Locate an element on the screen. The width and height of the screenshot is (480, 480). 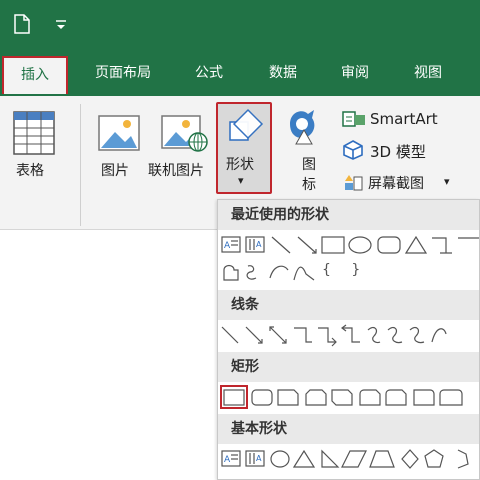
section-basic-shapes: 基本形状 is located at coordinates (348, 429).